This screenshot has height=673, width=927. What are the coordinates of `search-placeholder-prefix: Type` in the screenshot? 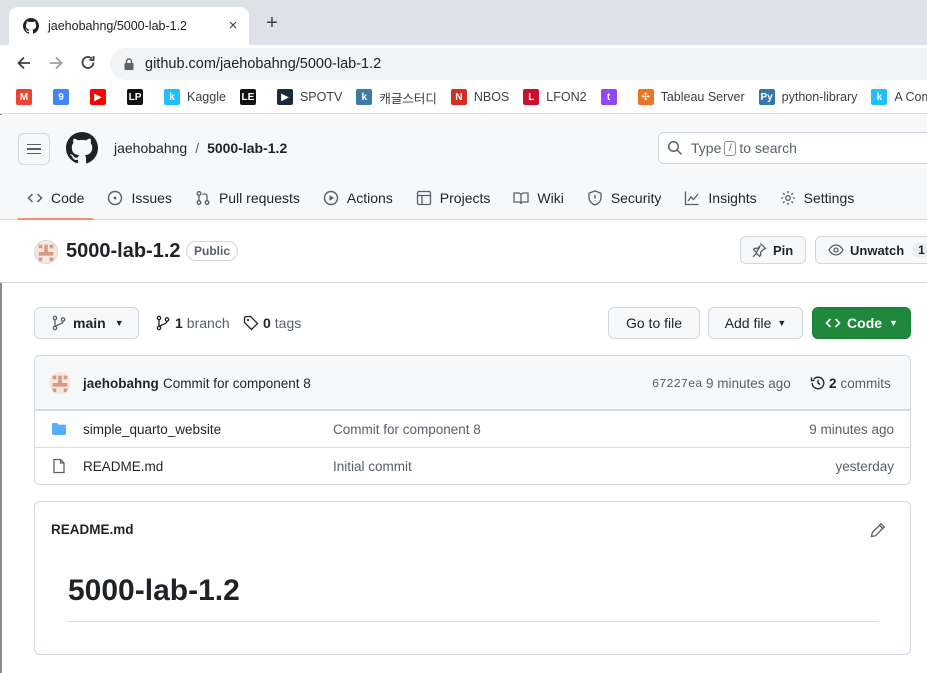 It's located at (706, 148).